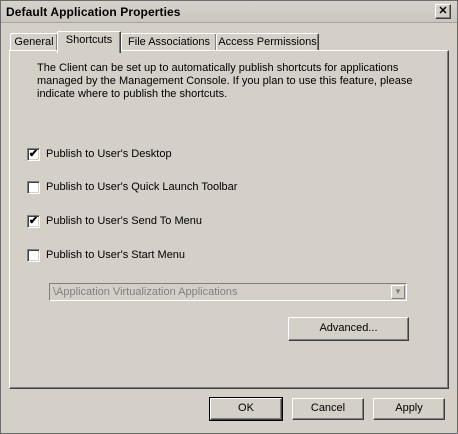 This screenshot has height=434, width=458. I want to click on title-bar: Default Application Properties ✕, so click(229, 12).